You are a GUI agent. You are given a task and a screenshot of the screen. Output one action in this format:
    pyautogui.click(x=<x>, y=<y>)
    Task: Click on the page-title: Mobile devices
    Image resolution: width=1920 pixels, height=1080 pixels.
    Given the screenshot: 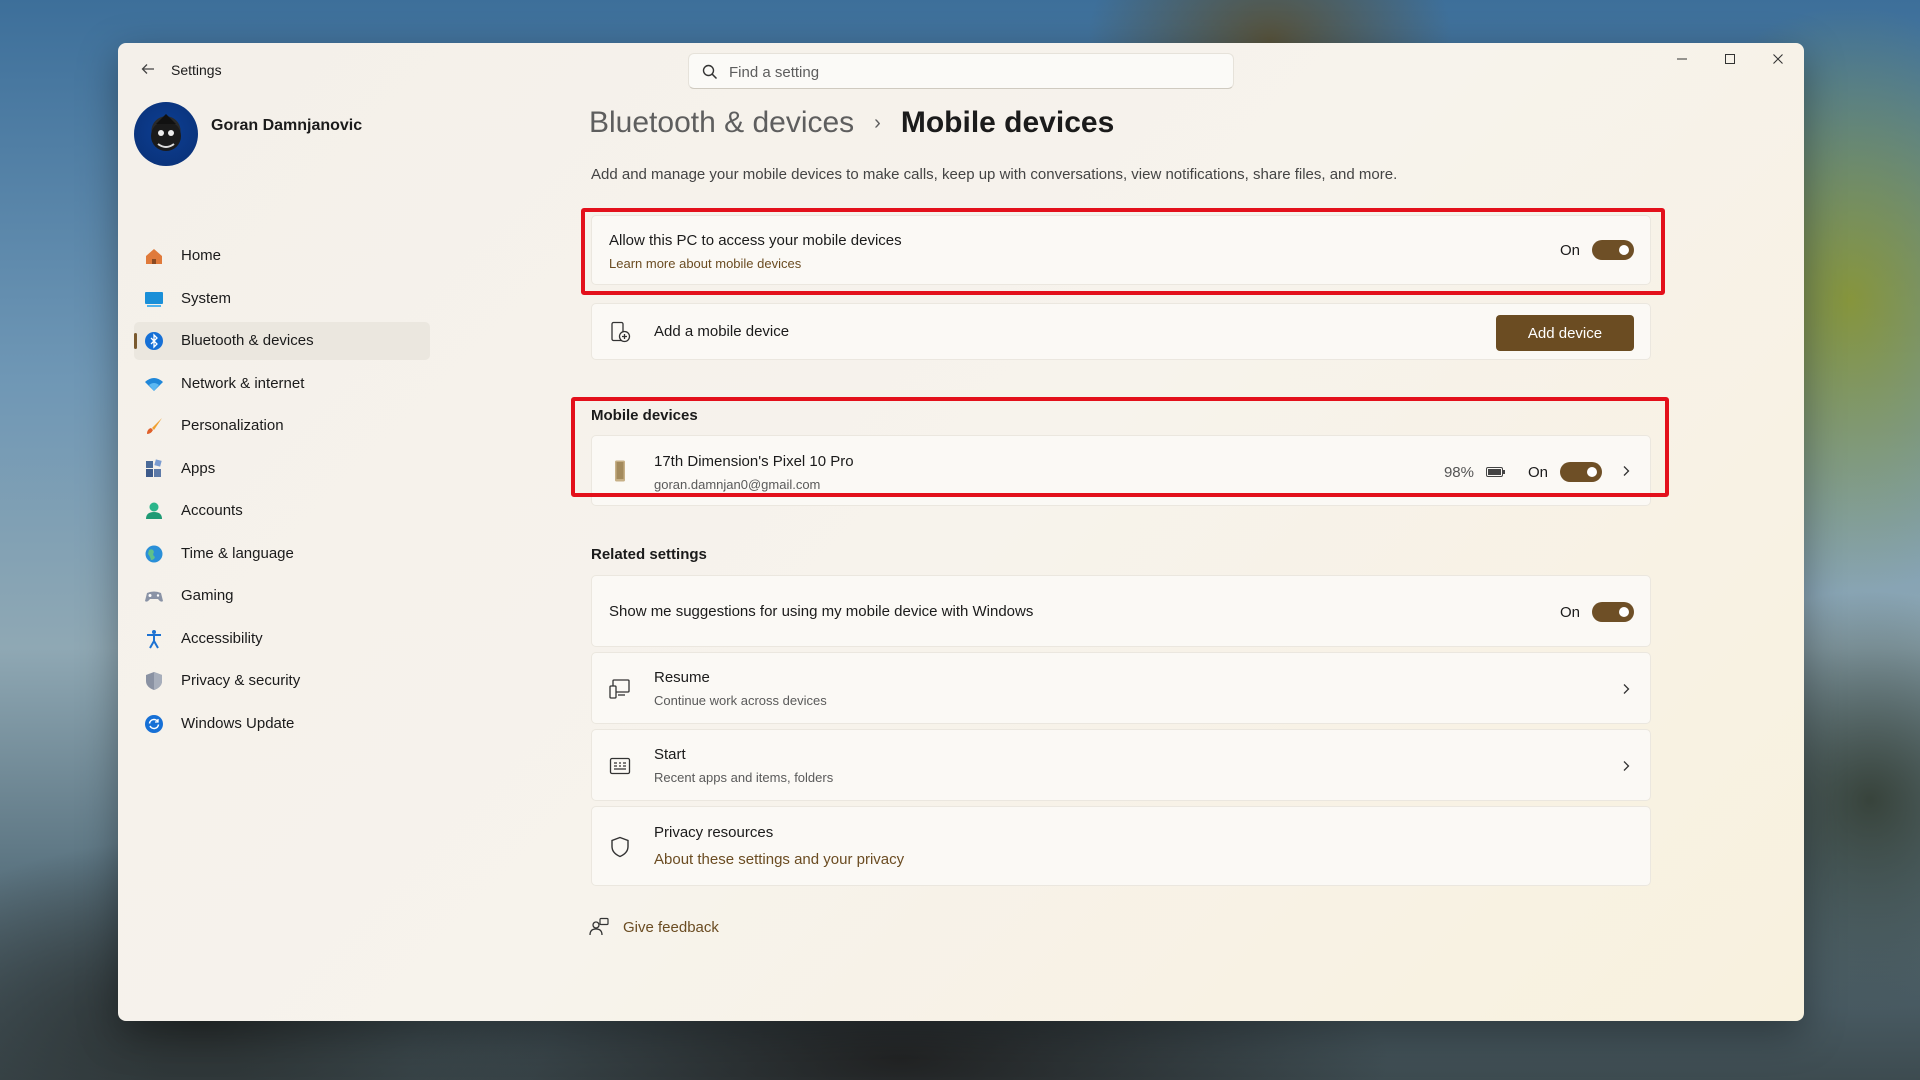 What is the action you would take?
    pyautogui.click(x=1007, y=122)
    